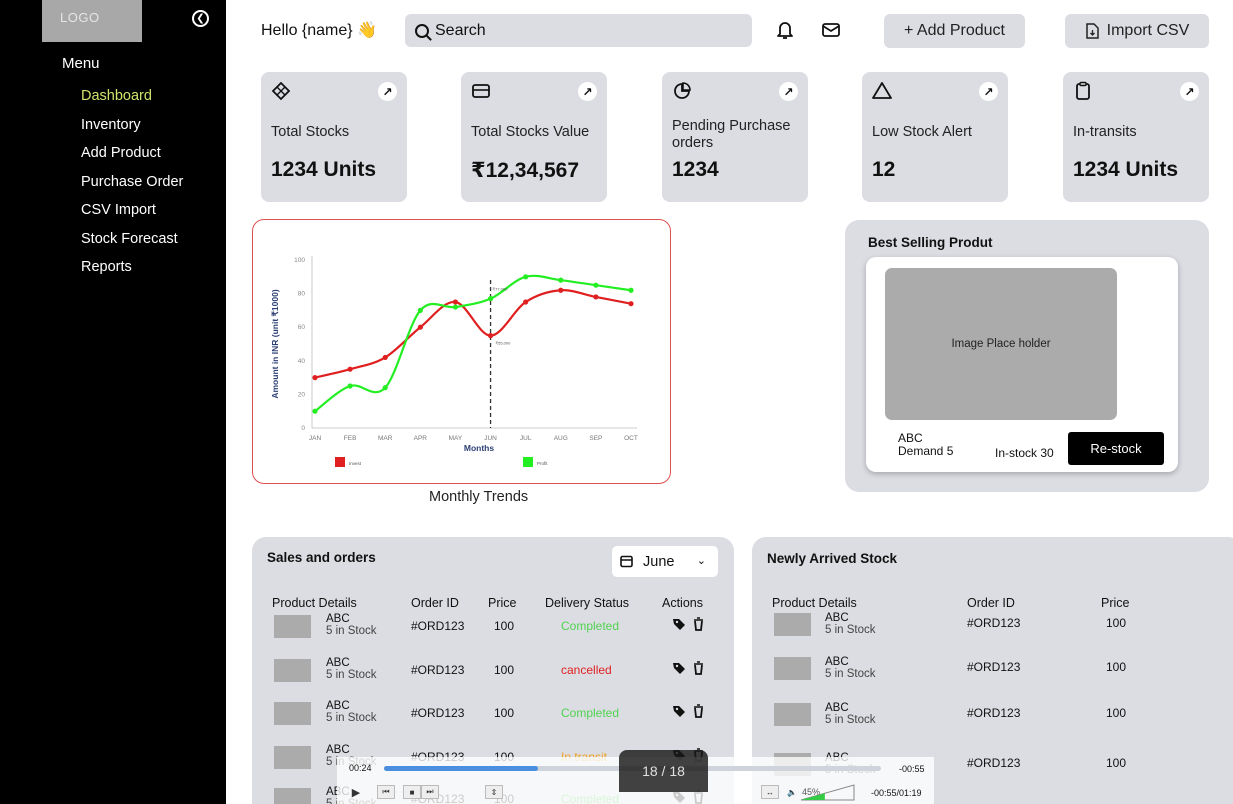 The height and width of the screenshot is (804, 1233). Describe the element at coordinates (334, 137) in the screenshot. I see `stat-card-total-stocks: ↗ Total Stocks 1234 Units` at that location.